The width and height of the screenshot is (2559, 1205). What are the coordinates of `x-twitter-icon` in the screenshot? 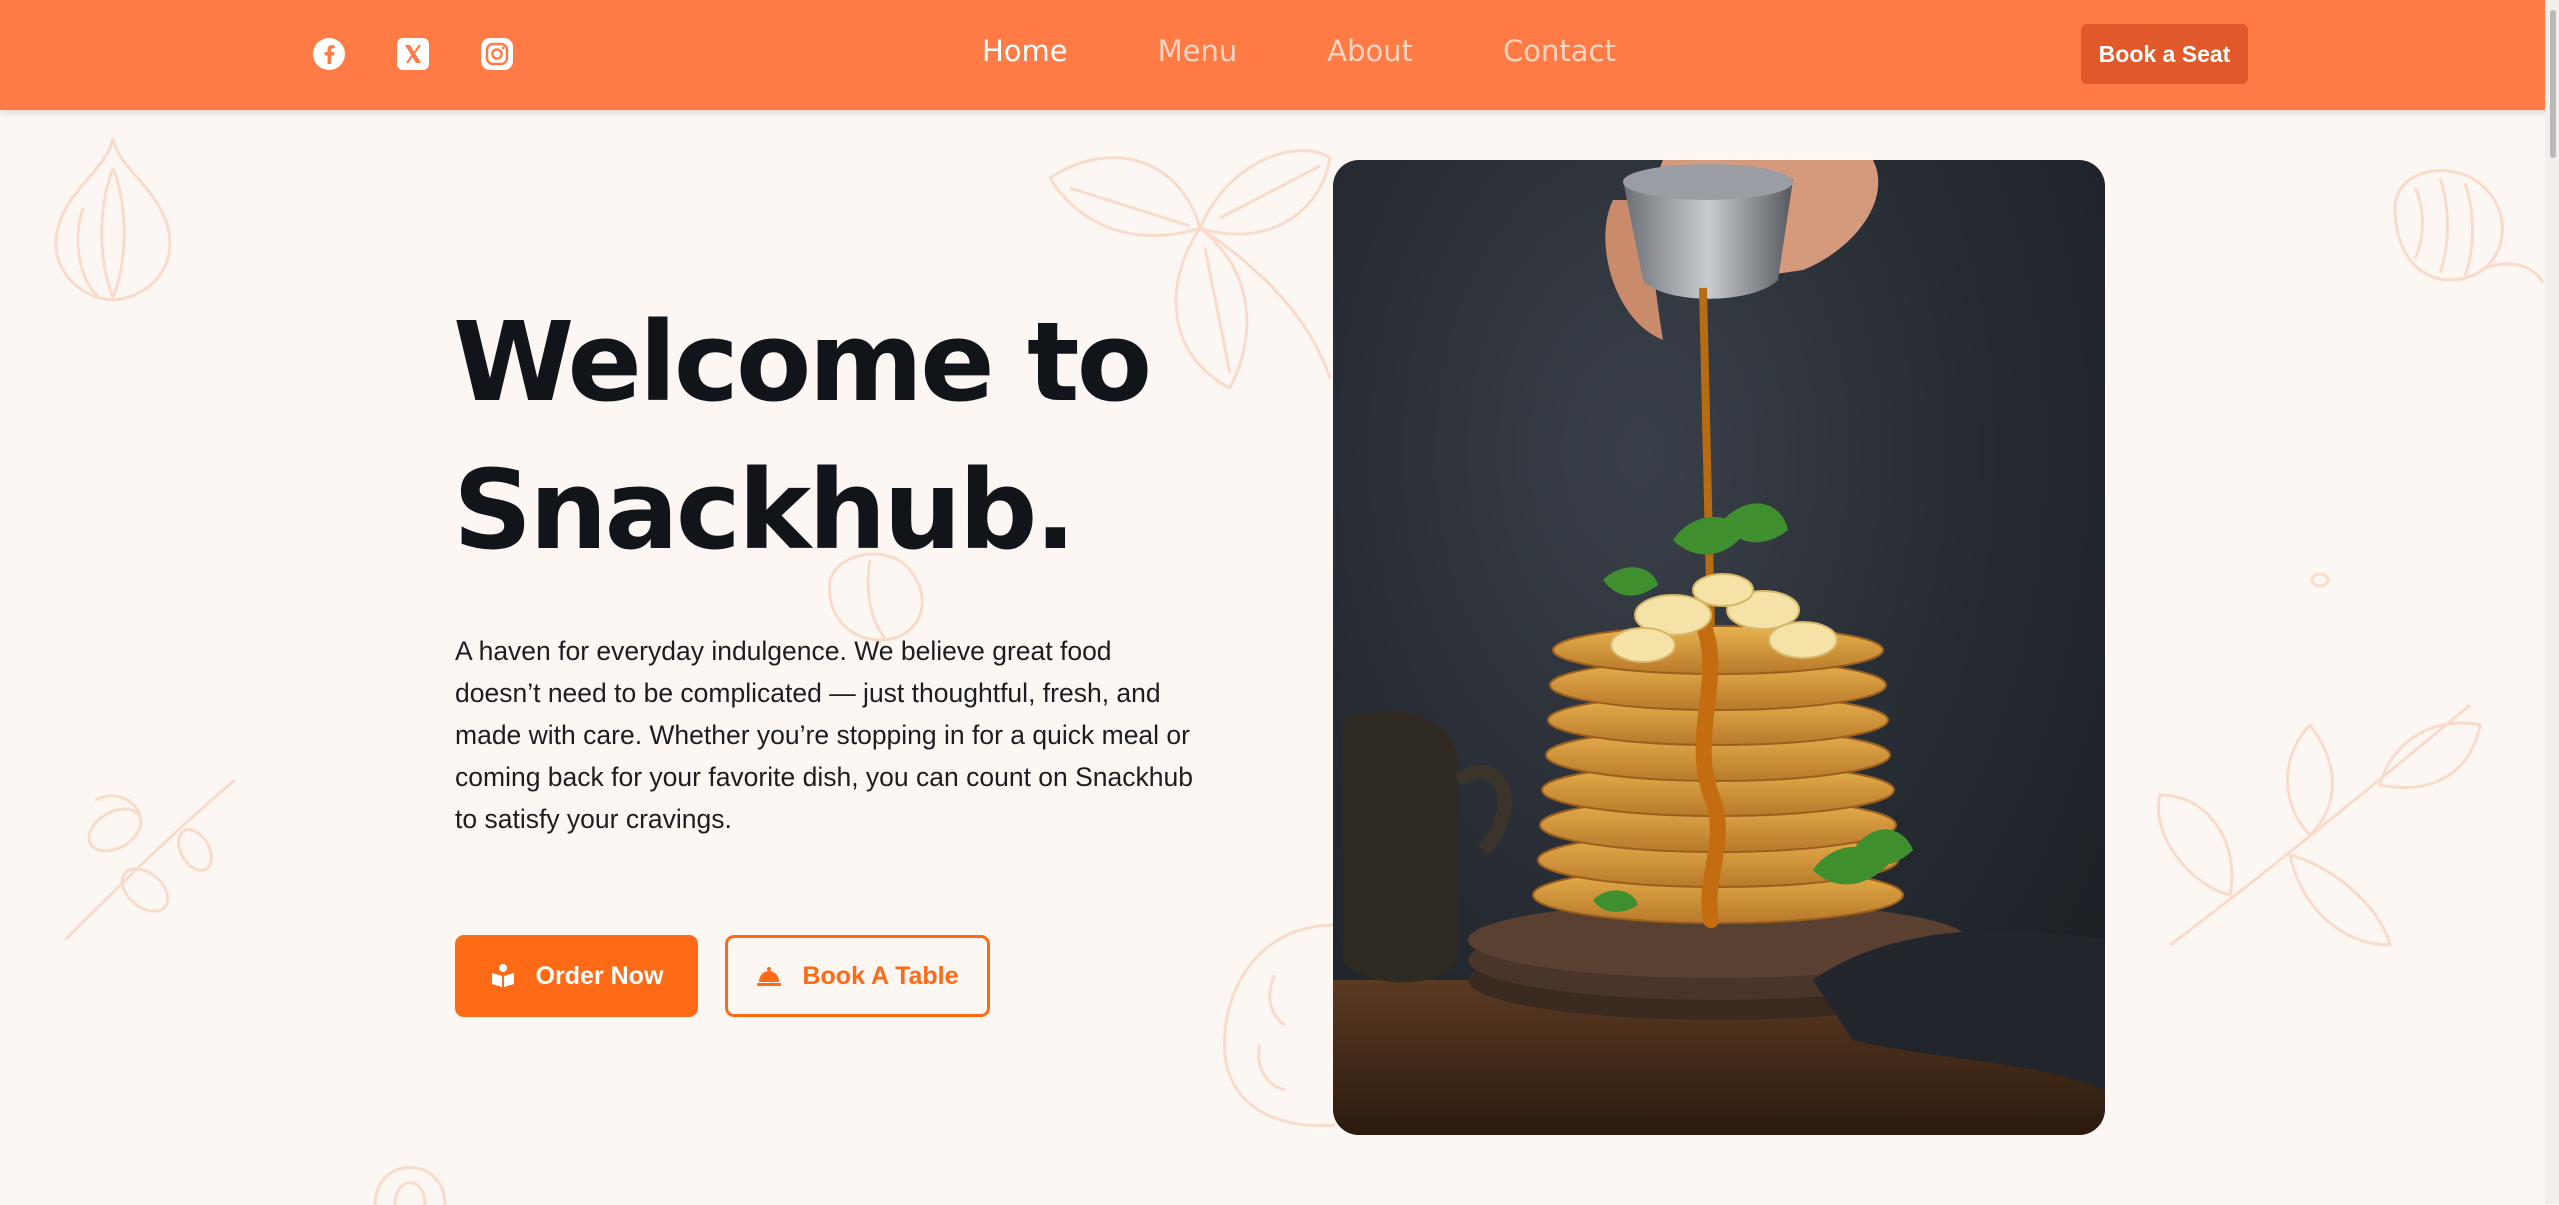 It's located at (413, 54).